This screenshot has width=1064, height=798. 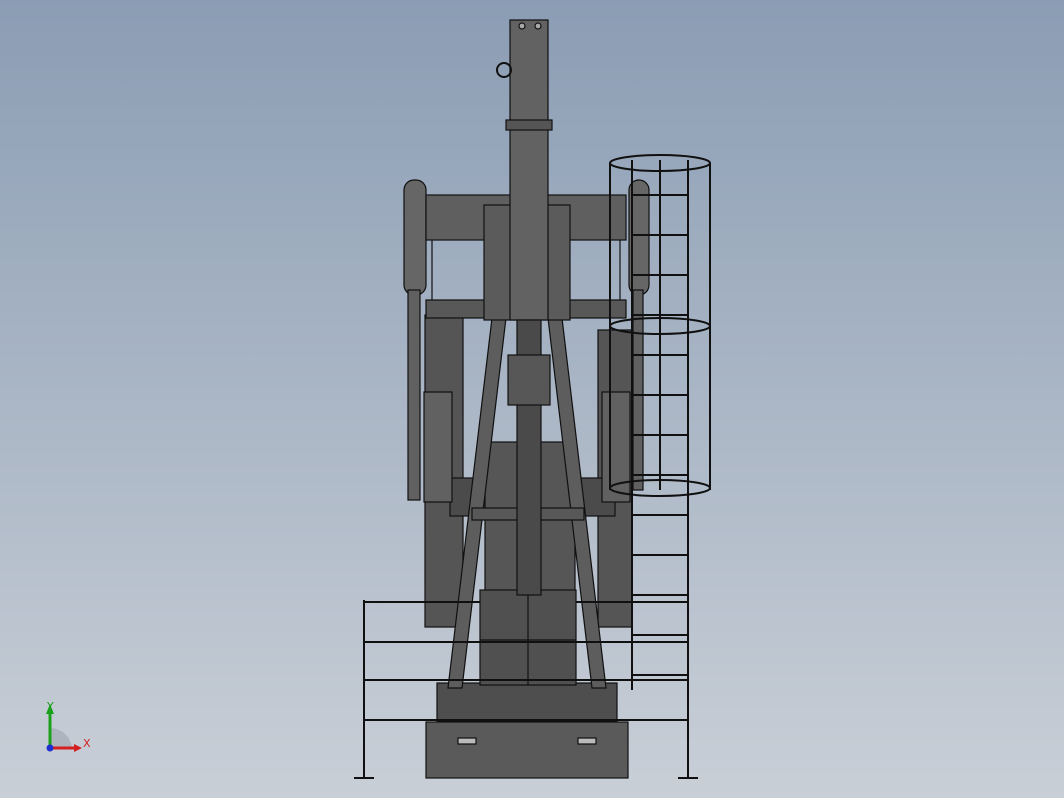 What do you see at coordinates (538, 26) in the screenshot?
I see `beam-bolt-right` at bounding box center [538, 26].